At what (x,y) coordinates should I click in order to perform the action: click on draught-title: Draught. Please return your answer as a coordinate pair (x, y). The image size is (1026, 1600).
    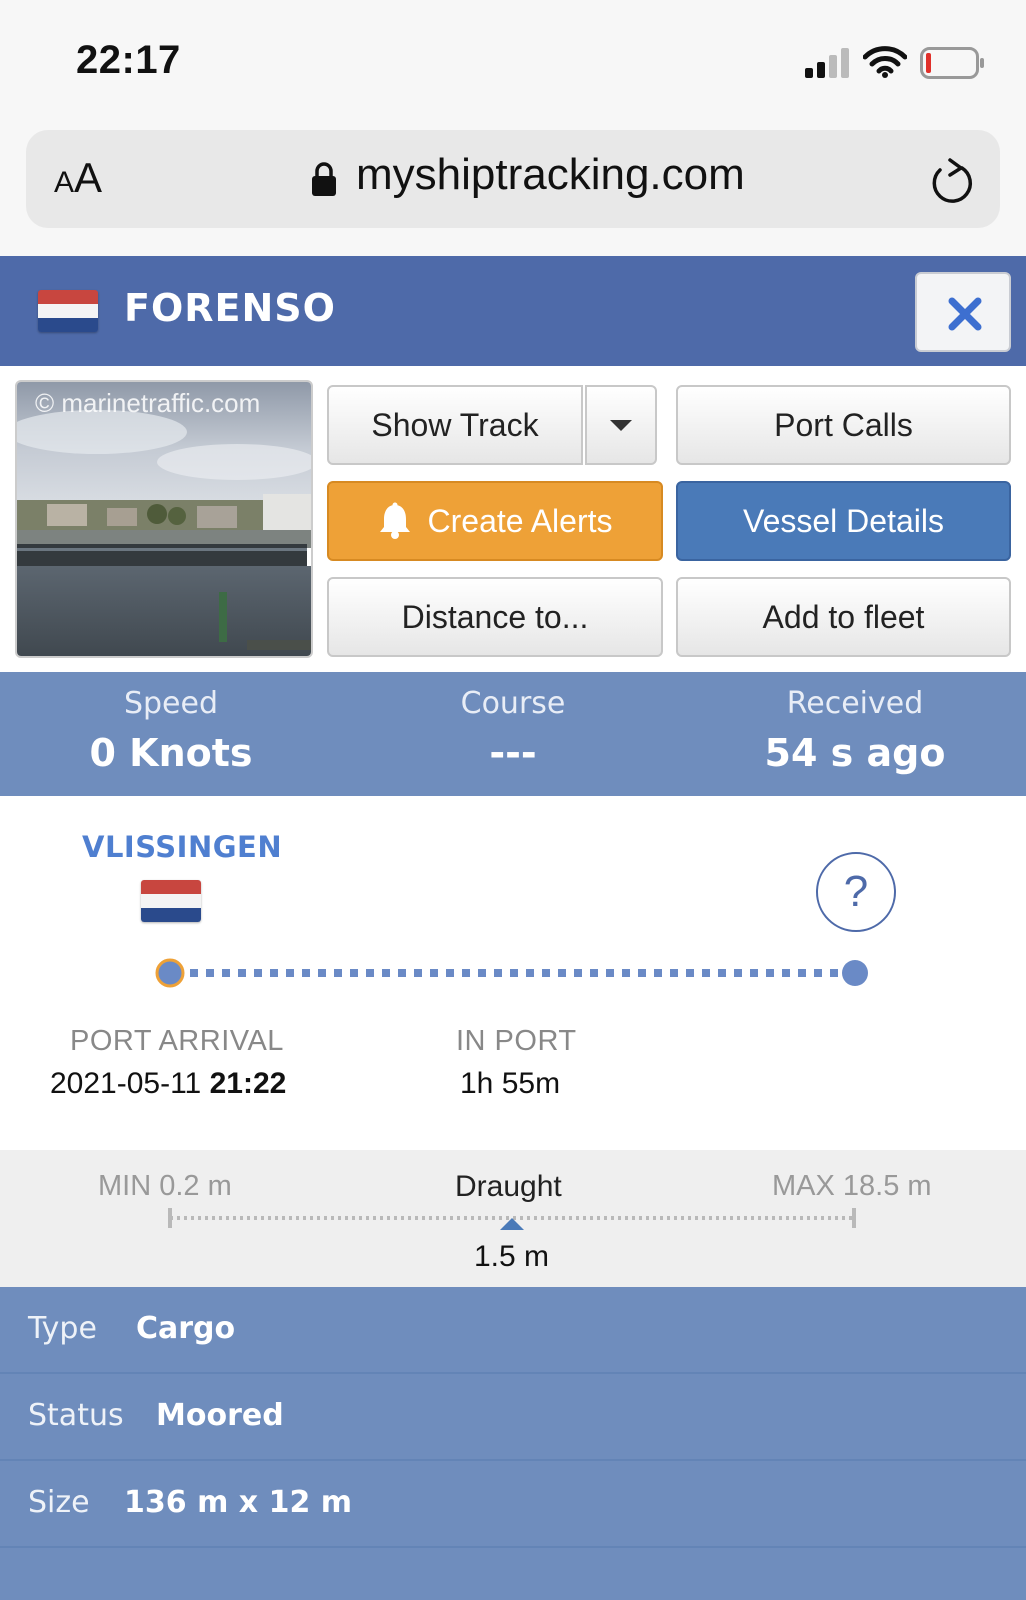
    Looking at the image, I should click on (508, 1186).